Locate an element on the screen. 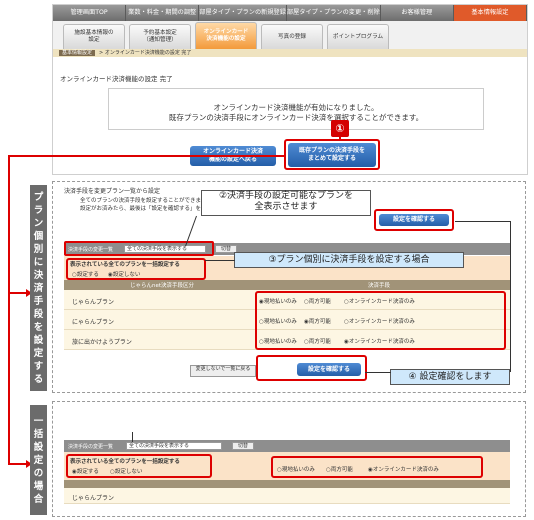  side-char: を is located at coordinates (38, 327).